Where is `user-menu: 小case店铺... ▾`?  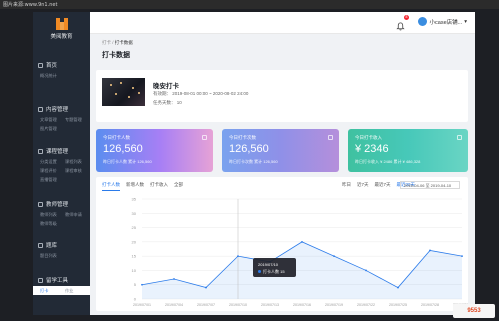 user-menu: 小case店铺... ▾ is located at coordinates (442, 21).